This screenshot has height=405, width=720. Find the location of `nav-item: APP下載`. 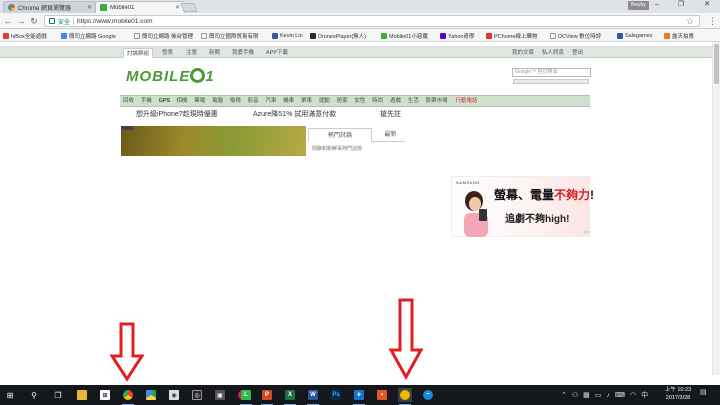

nav-item: APP下載 is located at coordinates (277, 53).